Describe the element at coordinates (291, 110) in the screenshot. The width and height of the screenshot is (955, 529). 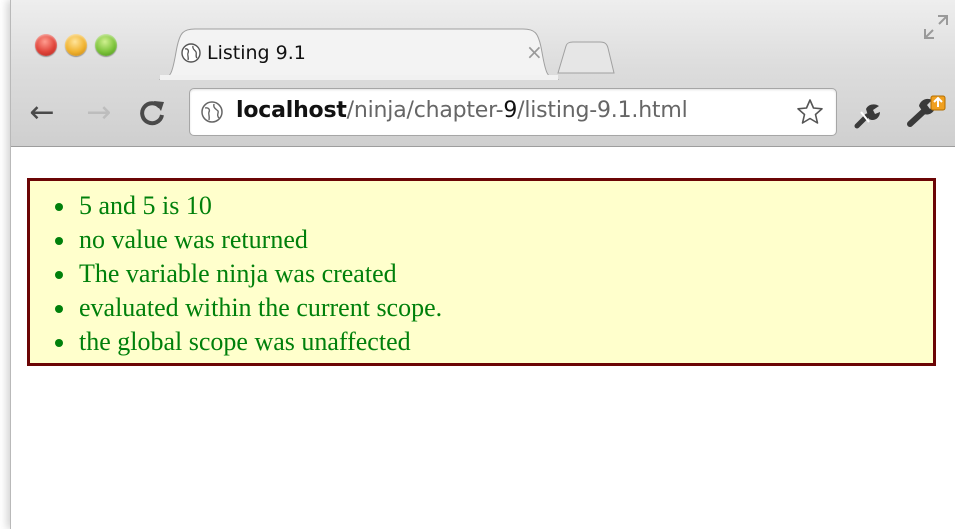
I see `url-host: localhost` at that location.